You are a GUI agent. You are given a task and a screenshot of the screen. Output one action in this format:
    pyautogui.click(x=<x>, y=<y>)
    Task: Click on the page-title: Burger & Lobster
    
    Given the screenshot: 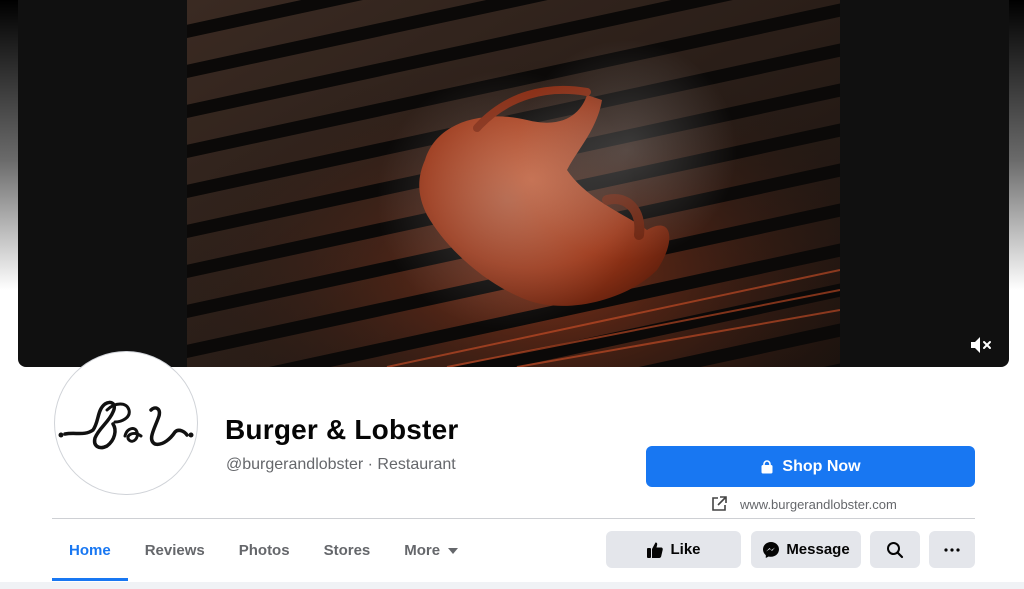 What is the action you would take?
    pyautogui.click(x=342, y=429)
    